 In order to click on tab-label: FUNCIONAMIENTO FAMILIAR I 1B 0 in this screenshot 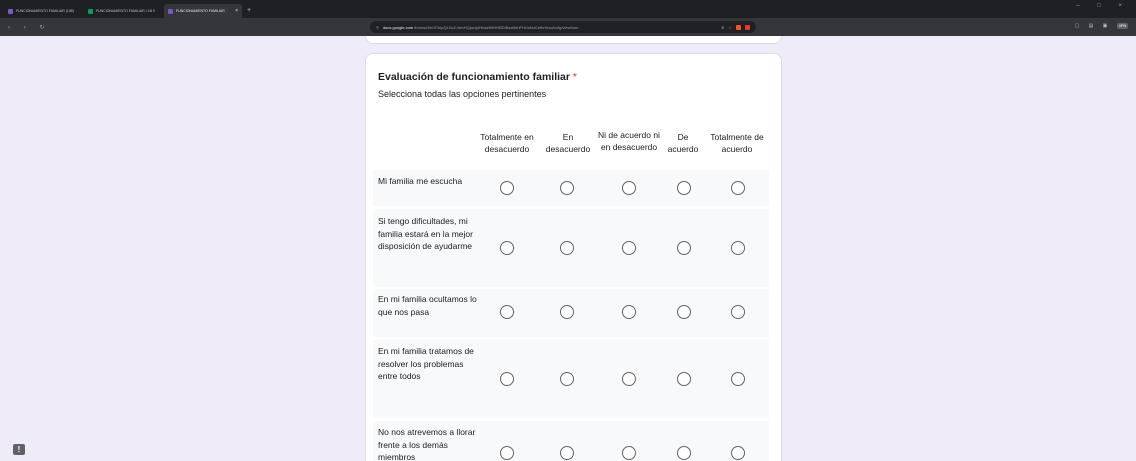, I will do `click(125, 11)`.